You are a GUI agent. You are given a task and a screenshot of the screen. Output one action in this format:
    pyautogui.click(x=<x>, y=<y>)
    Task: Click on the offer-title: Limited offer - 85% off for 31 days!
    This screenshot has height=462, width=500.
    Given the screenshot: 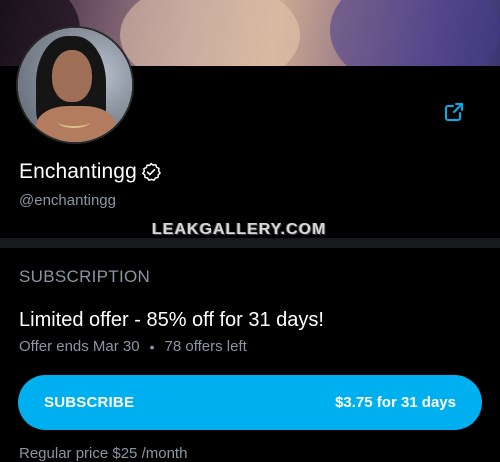 What is the action you would take?
    pyautogui.click(x=171, y=320)
    